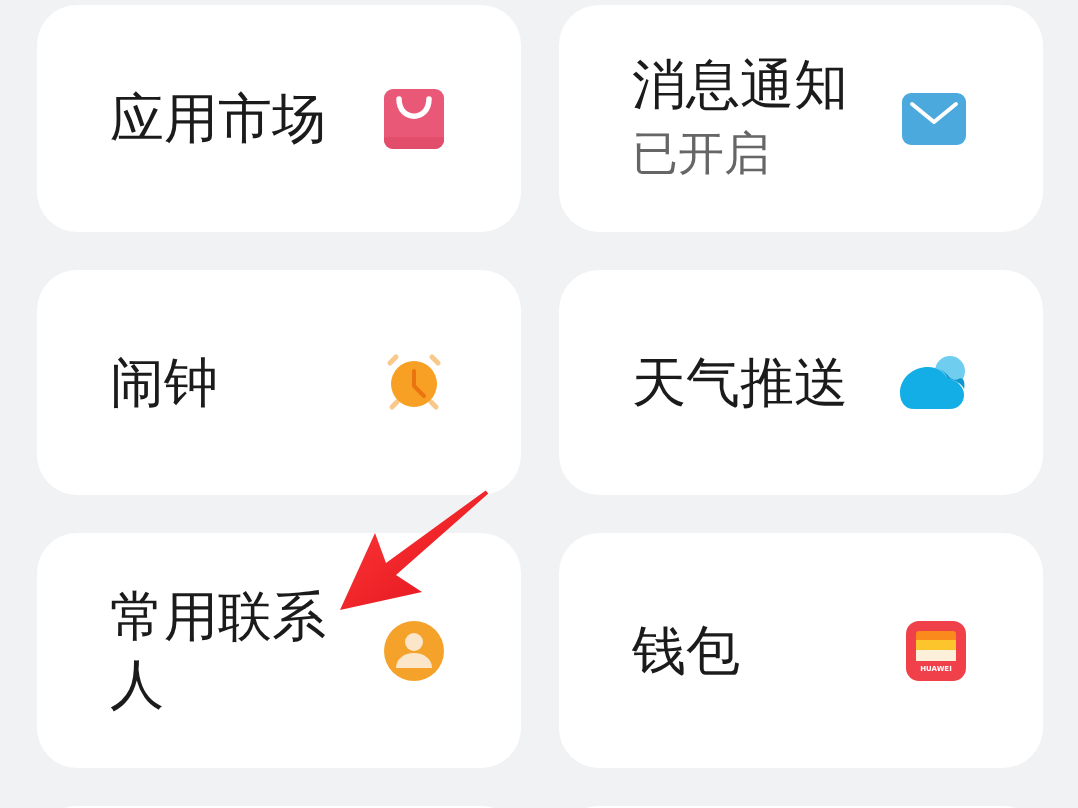  Describe the element at coordinates (740, 84) in the screenshot. I see `card-title: 消息通知` at that location.